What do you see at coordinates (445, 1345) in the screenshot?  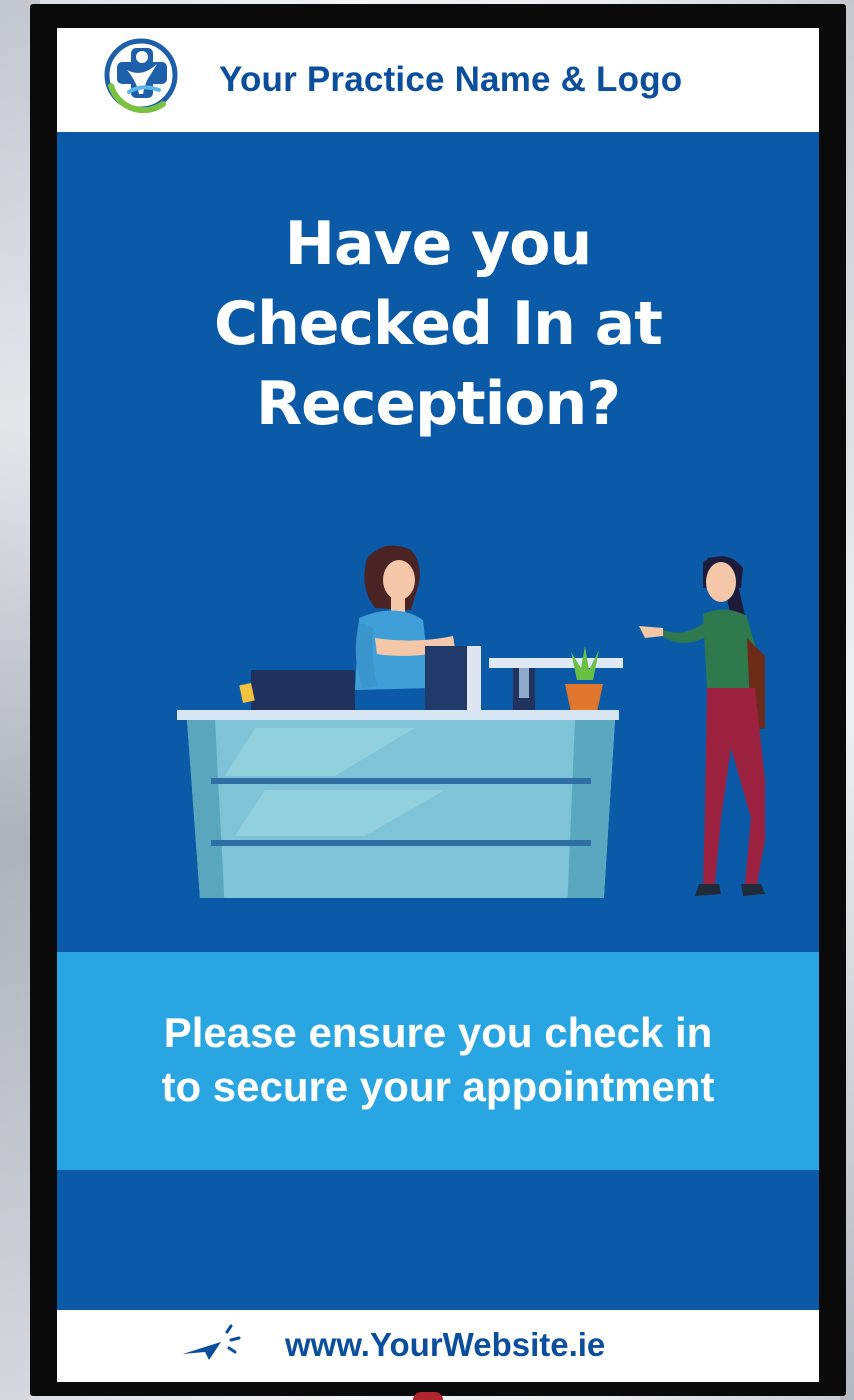 I see `website-link: www.YourWebsite.ie` at bounding box center [445, 1345].